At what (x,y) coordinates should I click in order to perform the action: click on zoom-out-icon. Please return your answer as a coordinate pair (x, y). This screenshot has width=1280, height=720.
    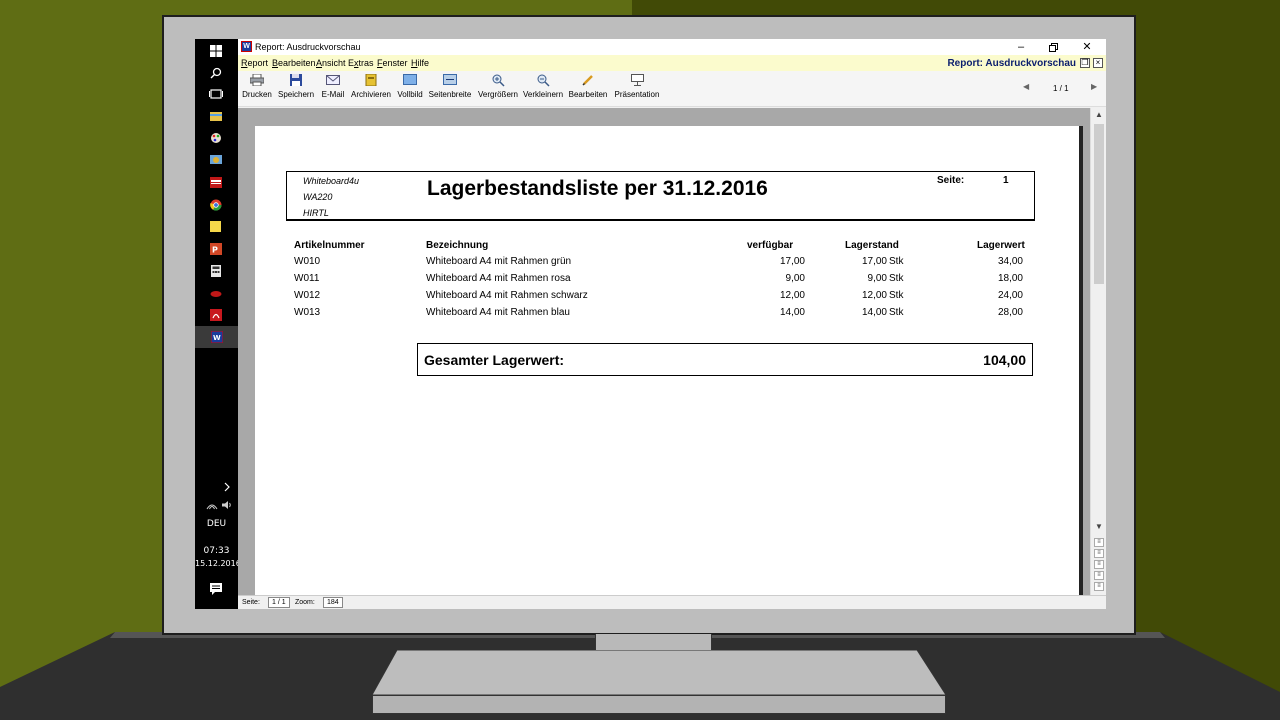
    Looking at the image, I should click on (543, 81).